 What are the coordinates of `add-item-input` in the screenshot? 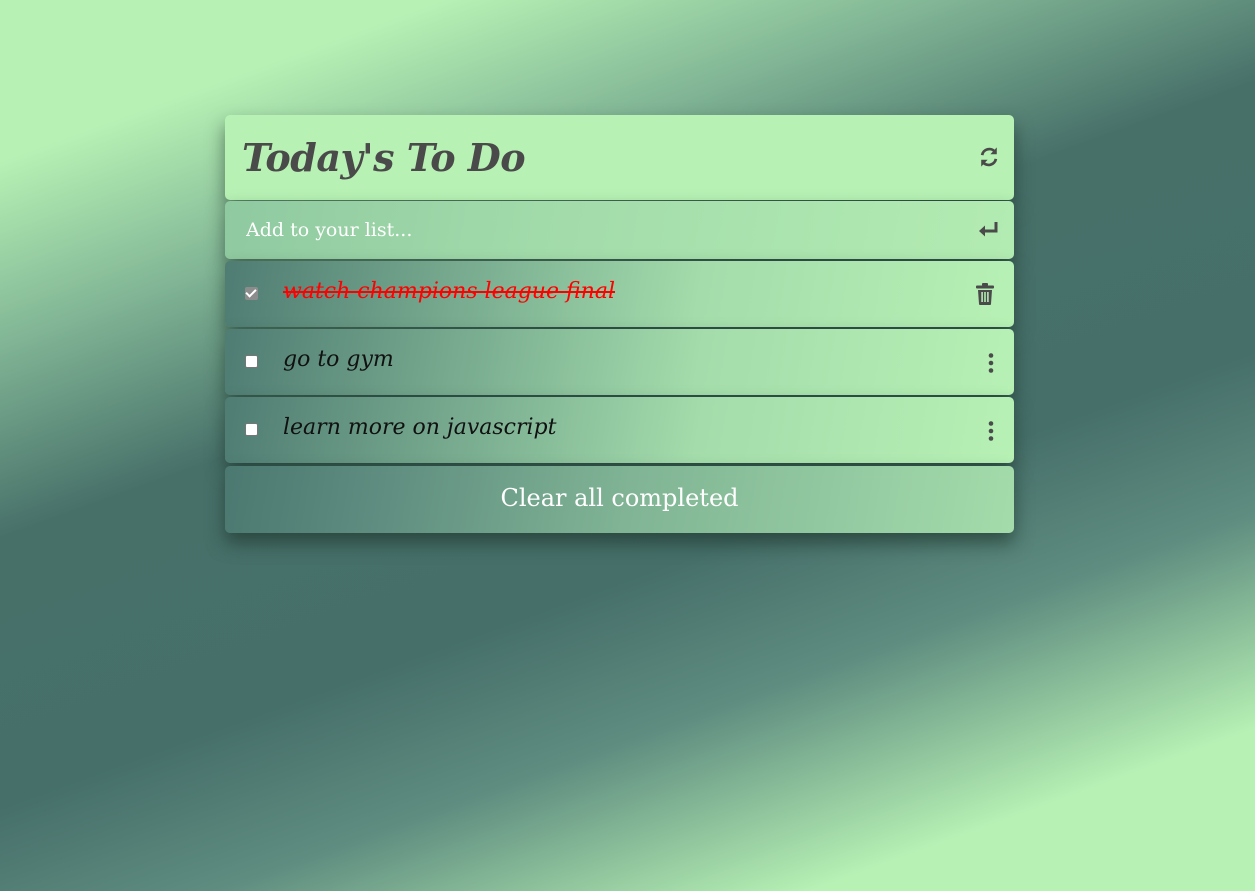 It's located at (596, 230).